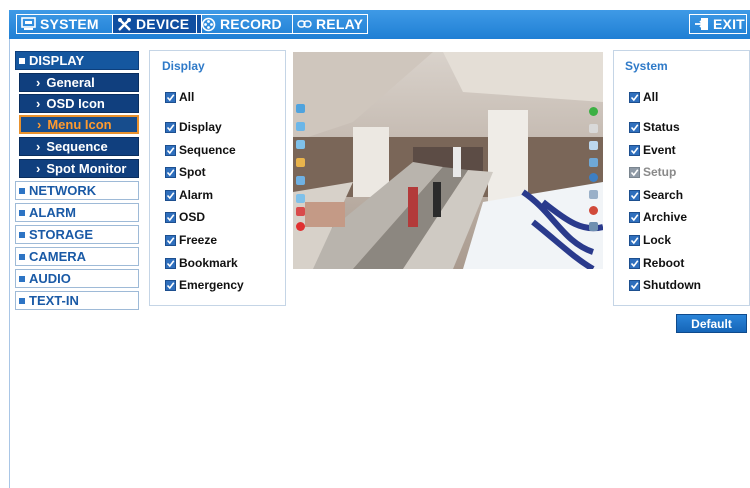  I want to click on sidebar-sub-label: Sequence, so click(77, 146).